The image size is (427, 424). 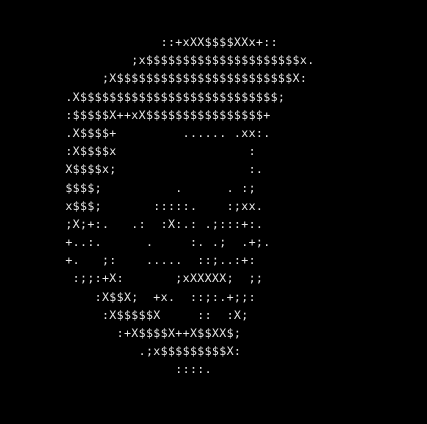 I want to click on ascii-art-line: ;X$$$$$$$$$$$$$$$$$$$$$$$$X:, so click(x=183, y=78).